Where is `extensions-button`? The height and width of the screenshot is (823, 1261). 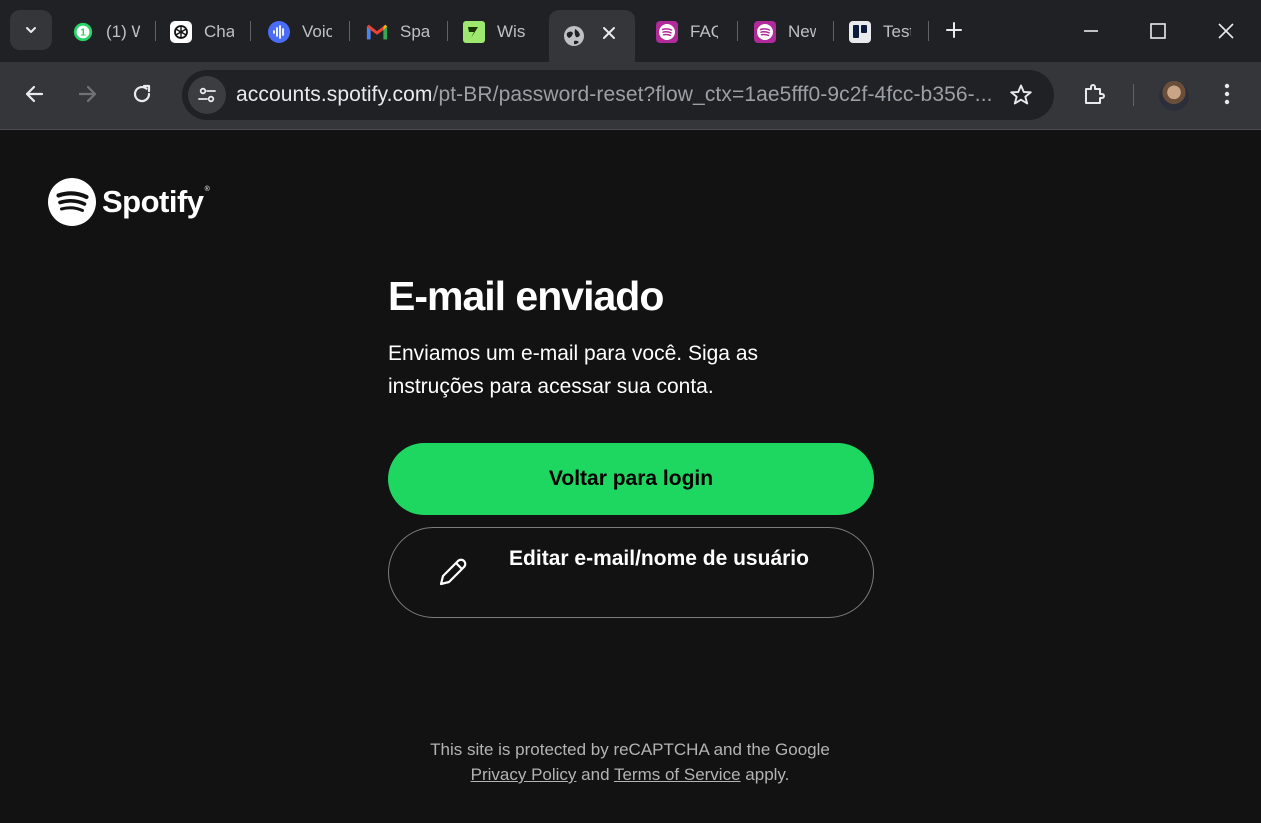 extensions-button is located at coordinates (1094, 94).